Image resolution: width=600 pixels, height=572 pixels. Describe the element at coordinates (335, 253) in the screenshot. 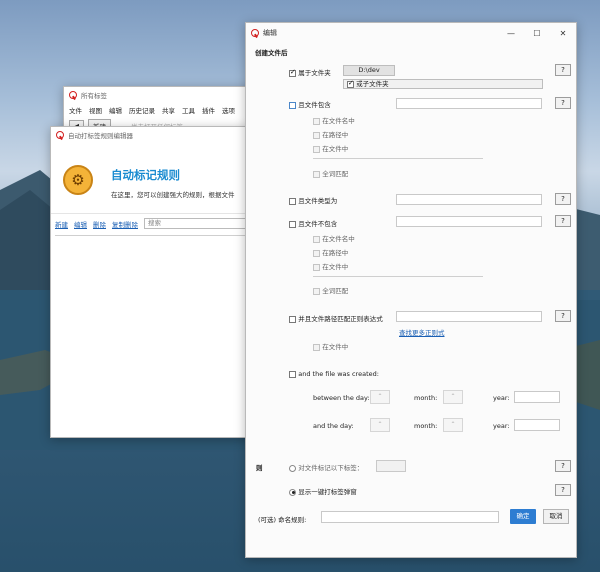

I see `not-contains-path-label: 在路径中` at that location.